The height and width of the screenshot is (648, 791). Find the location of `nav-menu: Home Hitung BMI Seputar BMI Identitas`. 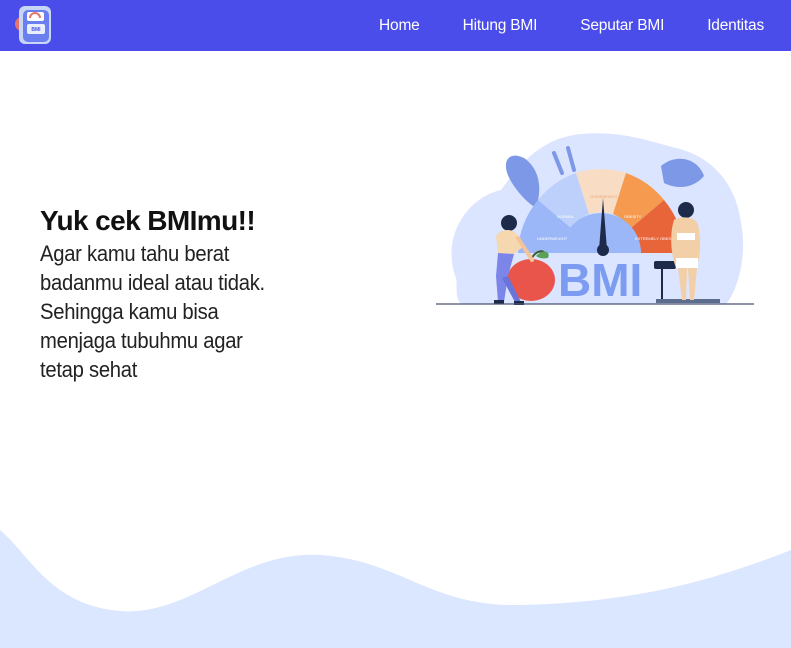

nav-menu: Home Hitung BMI Seputar BMI Identitas is located at coordinates (571, 25).